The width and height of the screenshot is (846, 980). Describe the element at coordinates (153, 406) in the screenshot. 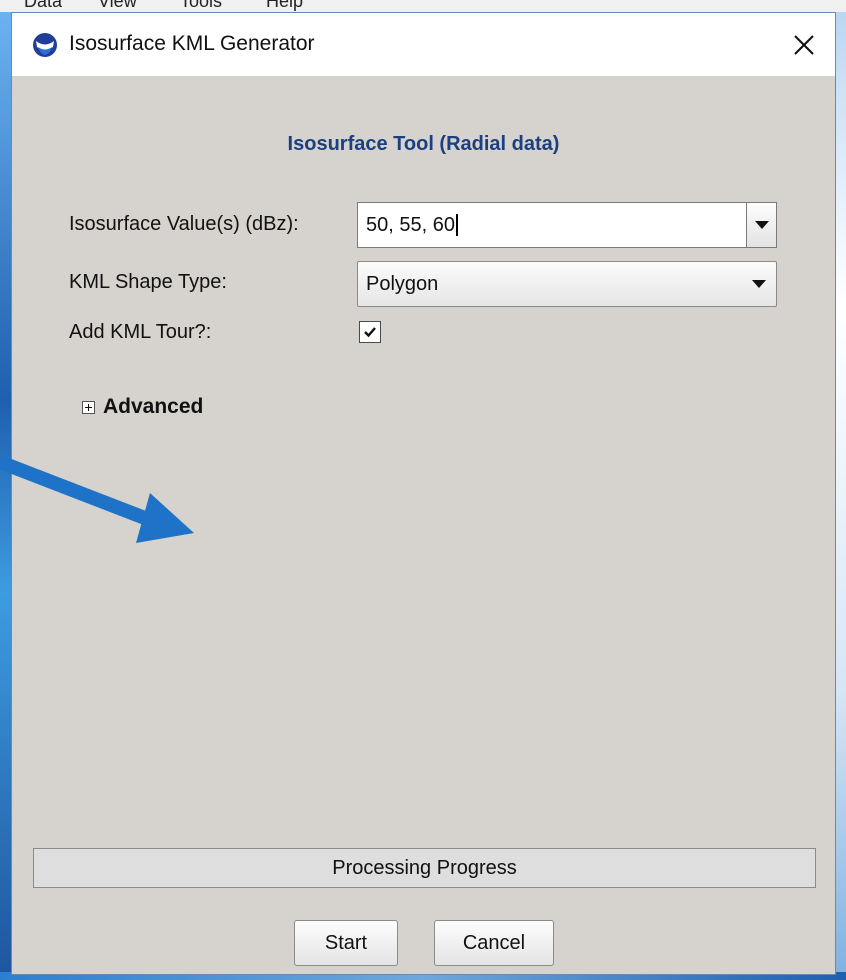

I see `advanced-label: Advanced` at that location.